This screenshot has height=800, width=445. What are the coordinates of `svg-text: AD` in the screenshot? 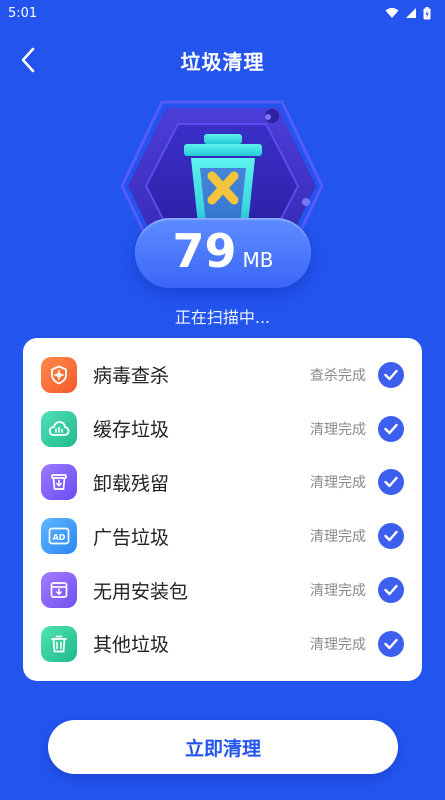 It's located at (59, 537).